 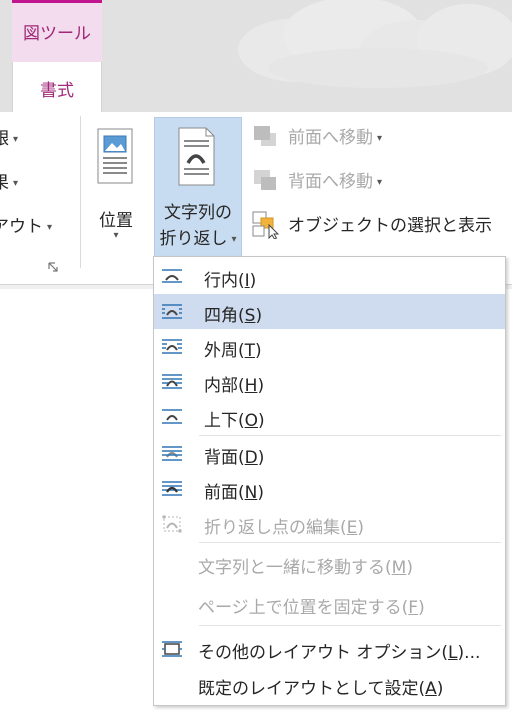 What do you see at coordinates (375, 44) in the screenshot?
I see `cloud-background-art` at bounding box center [375, 44].